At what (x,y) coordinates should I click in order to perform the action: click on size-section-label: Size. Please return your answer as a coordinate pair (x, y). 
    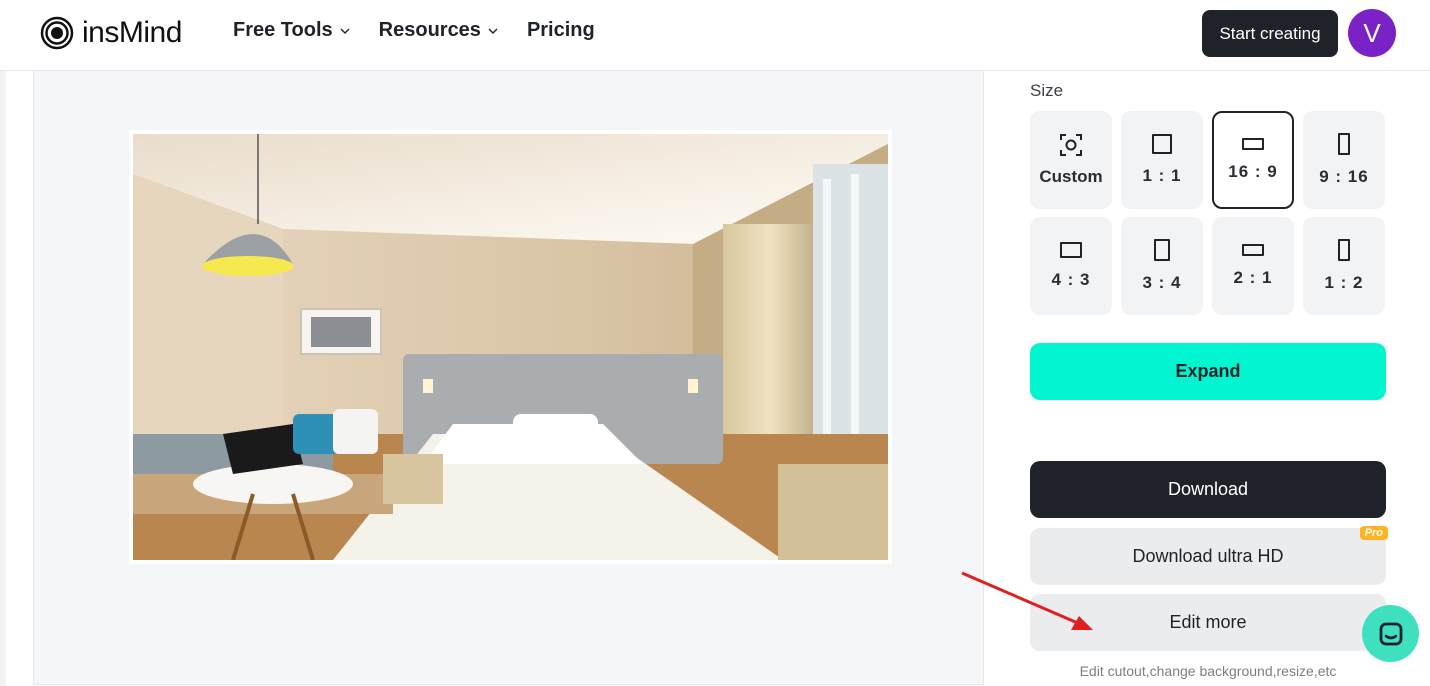
    Looking at the image, I should click on (1047, 90).